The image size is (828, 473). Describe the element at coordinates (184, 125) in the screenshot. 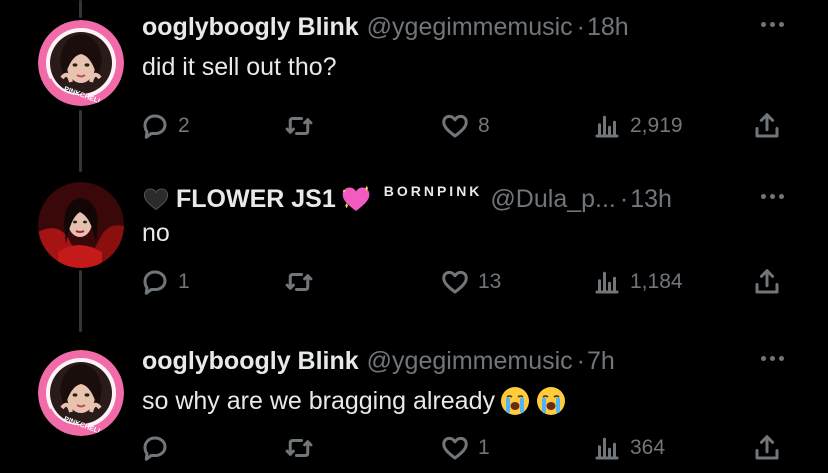

I see `reply-count: 2` at that location.